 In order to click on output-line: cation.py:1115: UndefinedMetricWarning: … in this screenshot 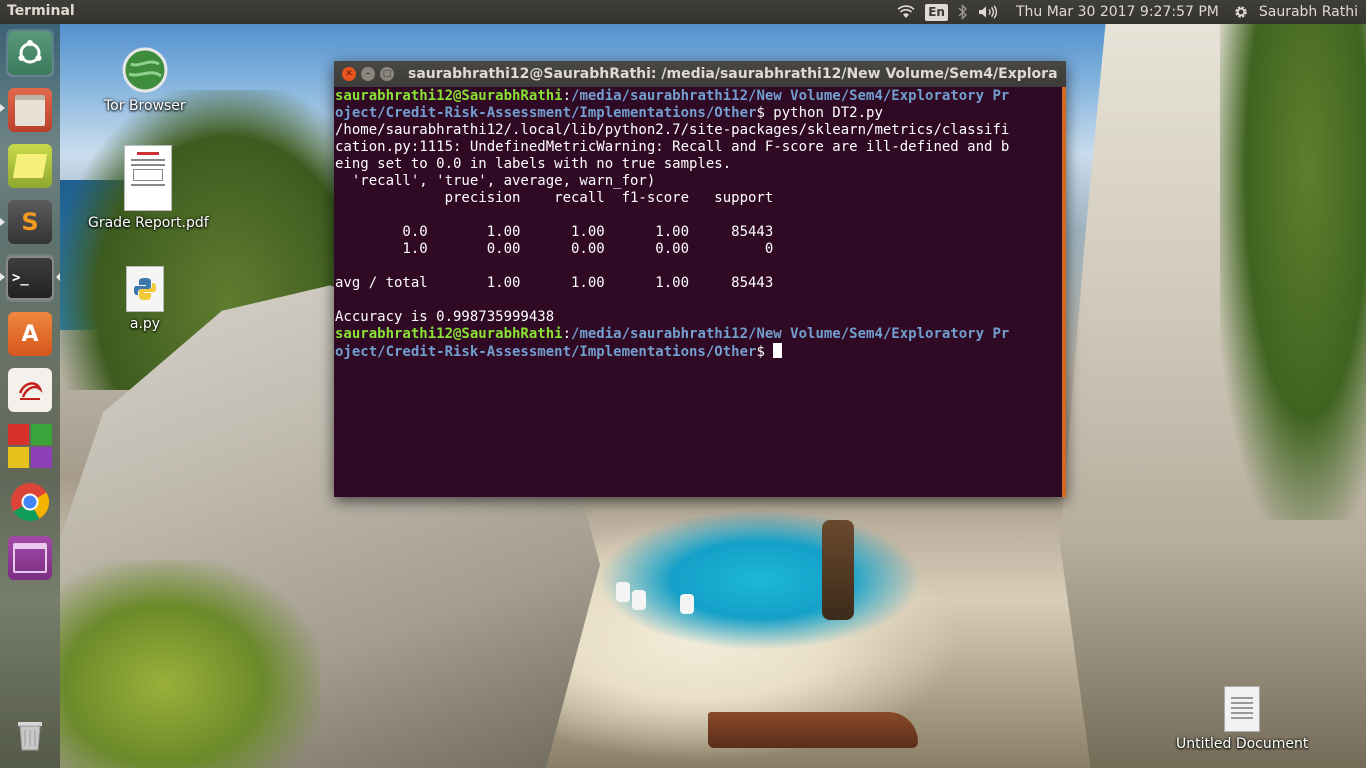, I will do `click(672, 147)`.